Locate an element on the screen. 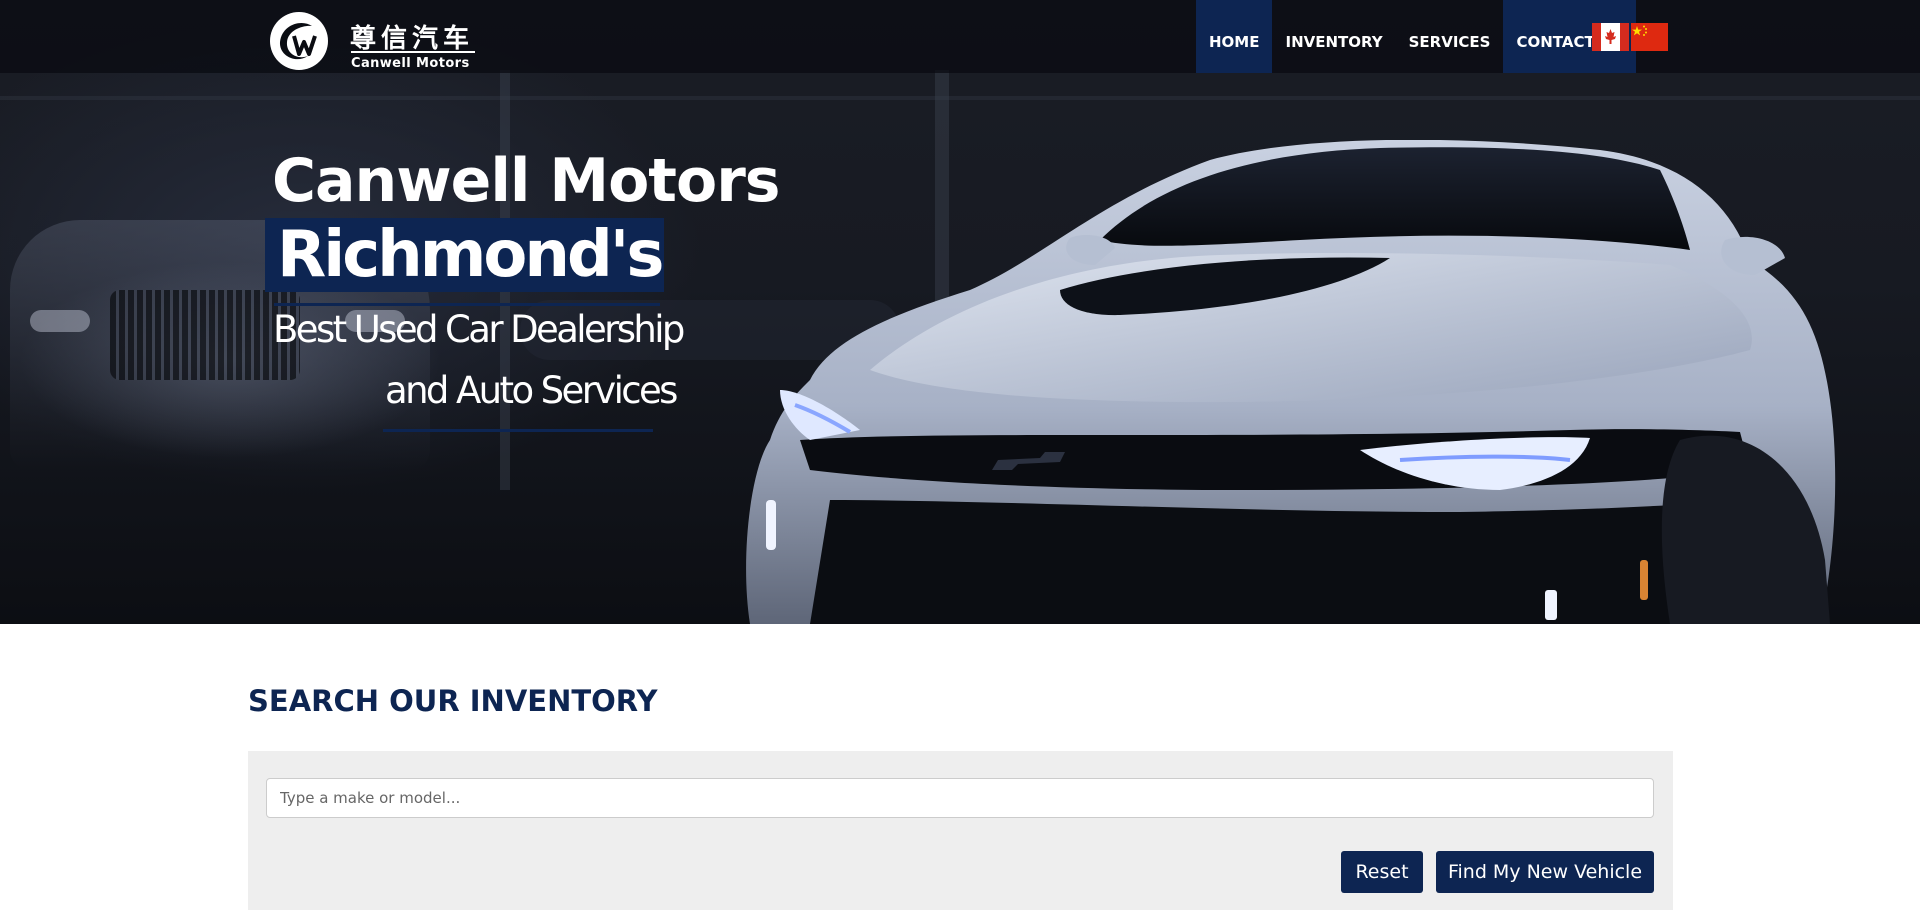 The width and height of the screenshot is (1920, 910). background-car-grille is located at coordinates (205, 335).